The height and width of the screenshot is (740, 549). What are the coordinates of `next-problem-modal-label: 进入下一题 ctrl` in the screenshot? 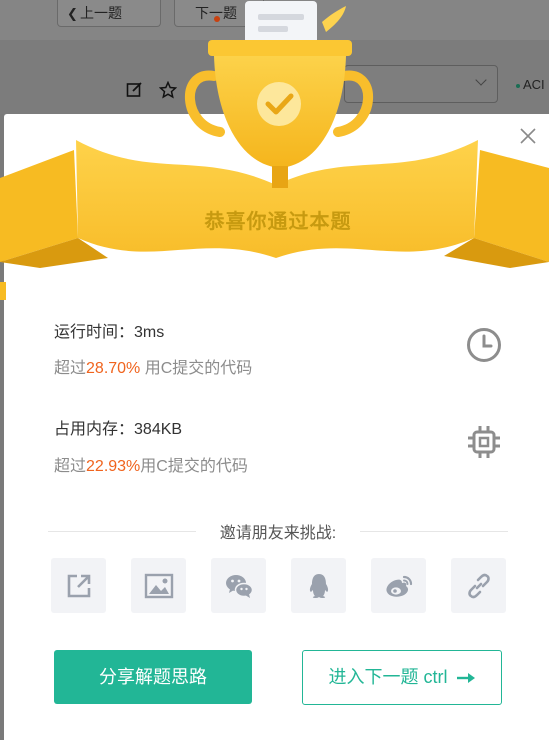 It's located at (388, 677).